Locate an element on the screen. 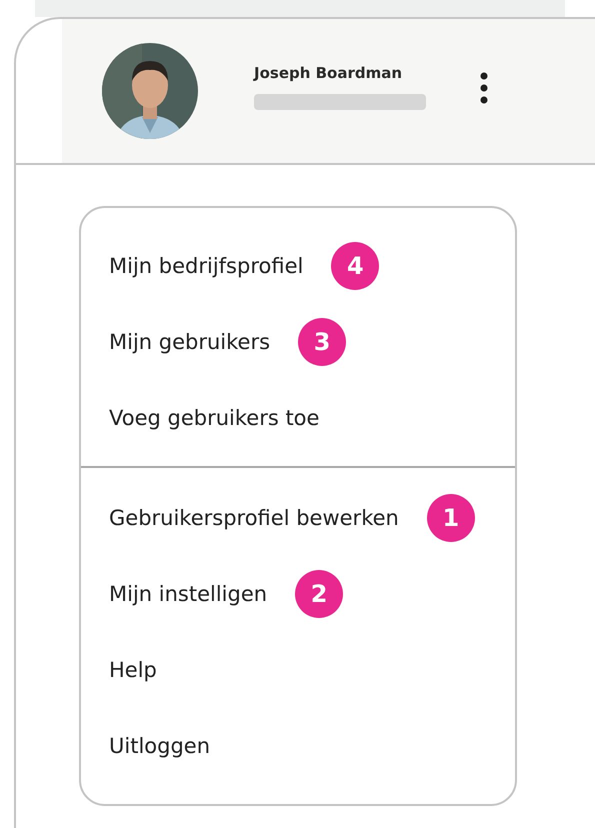  more-icon is located at coordinates (484, 88).